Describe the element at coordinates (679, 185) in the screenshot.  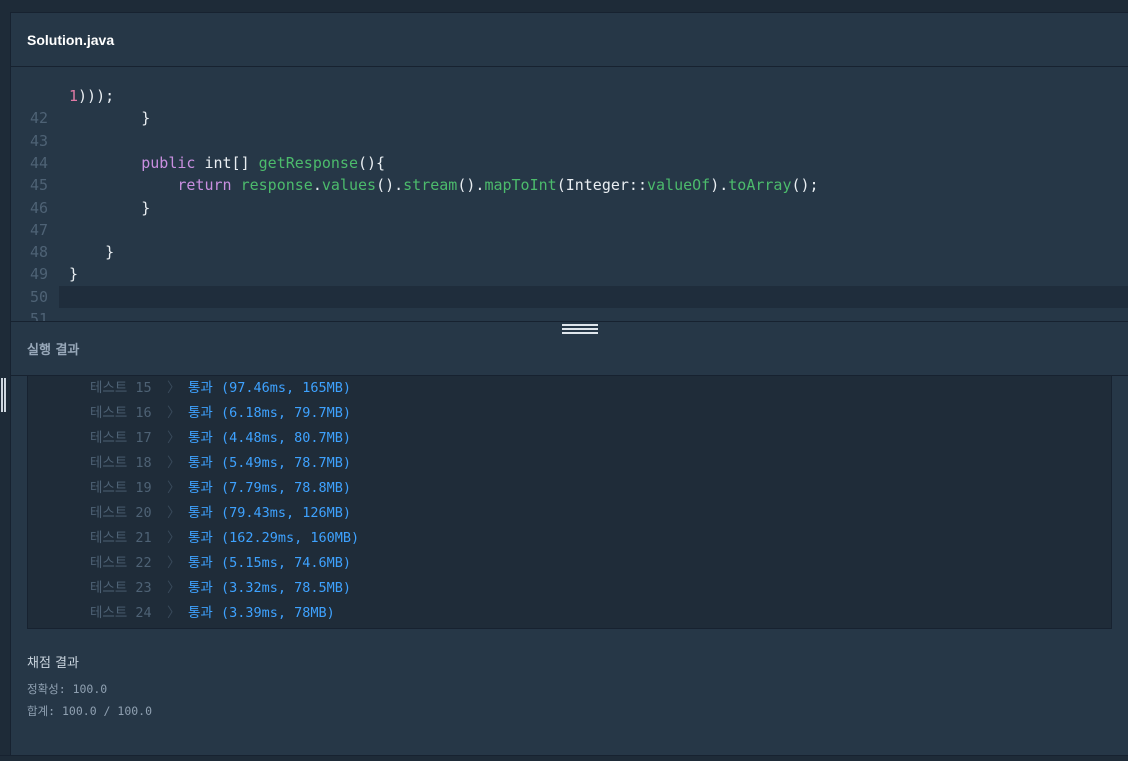
I see `code-token: valueOf` at that location.